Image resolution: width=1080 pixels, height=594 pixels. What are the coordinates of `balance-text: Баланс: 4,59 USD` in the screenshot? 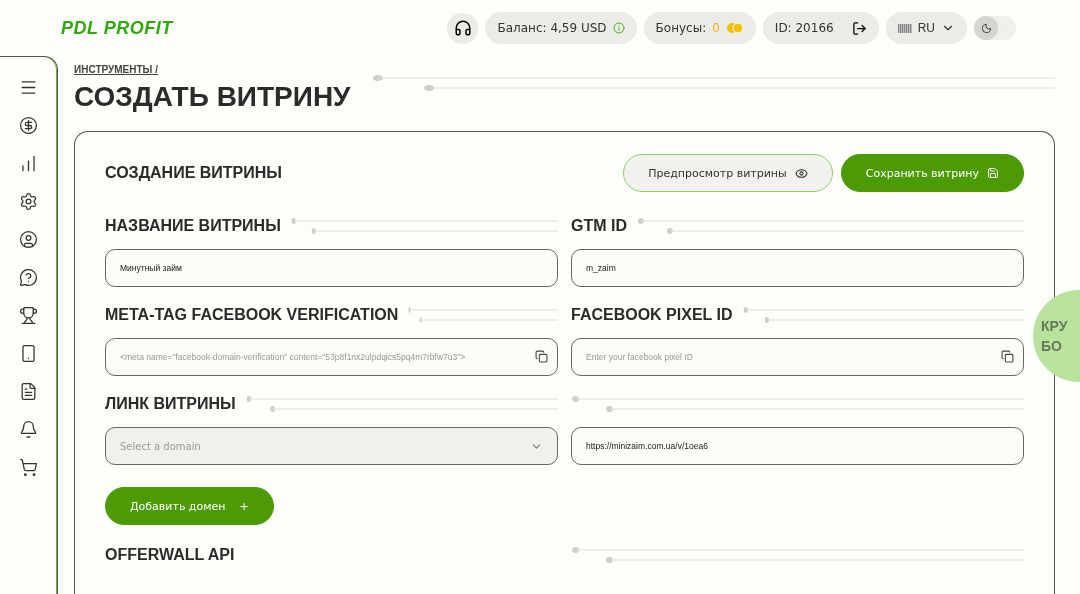 It's located at (552, 28).